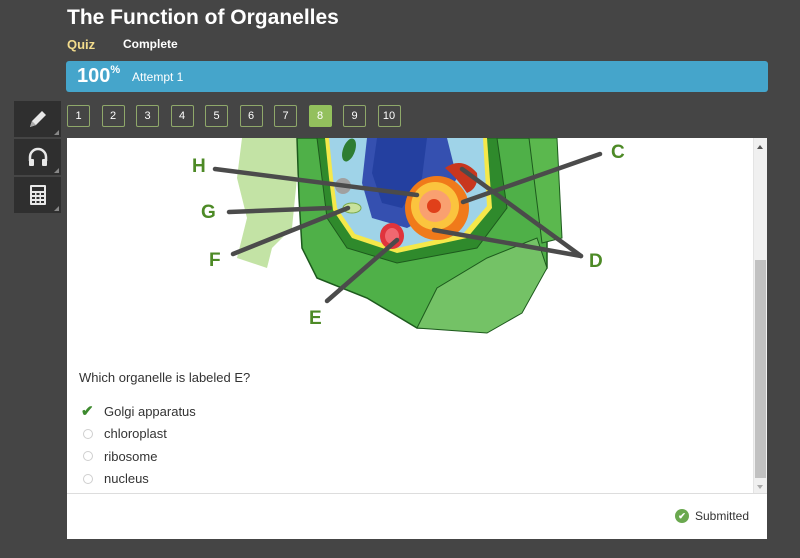 This screenshot has width=800, height=558. I want to click on question-text: Which organelle is labeled E?, so click(165, 377).